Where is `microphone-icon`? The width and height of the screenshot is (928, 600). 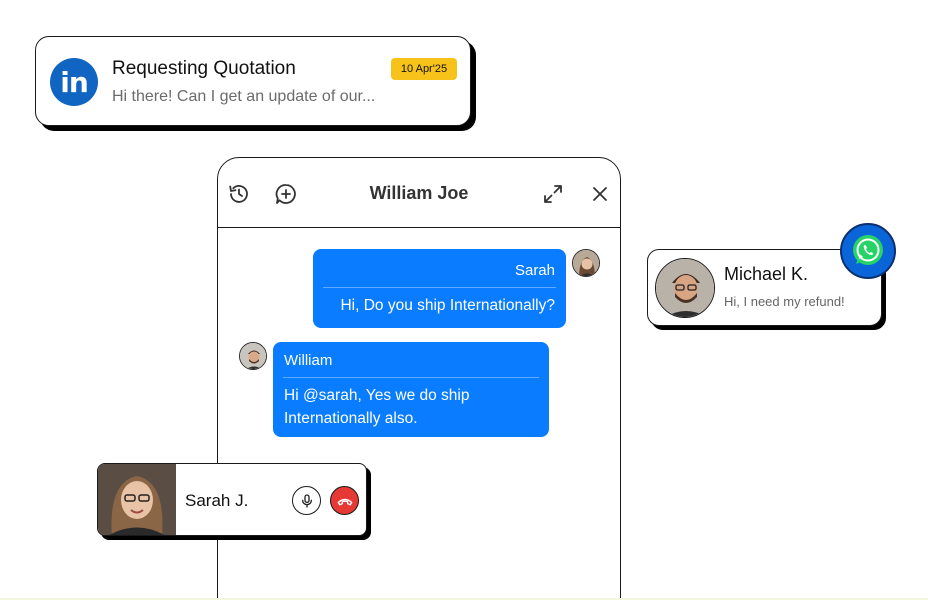
microphone-icon is located at coordinates (306, 500).